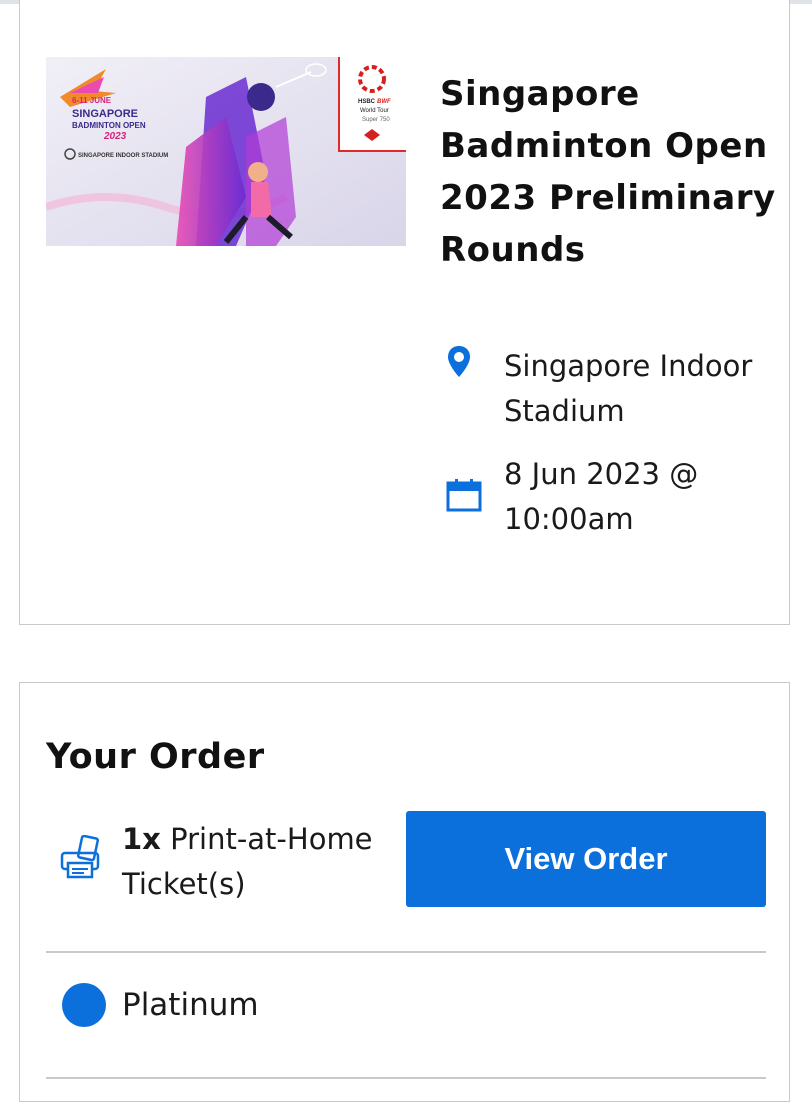 This screenshot has height=1102, width=812. What do you see at coordinates (267, 862) in the screenshot?
I see `ticket-description: 1x Print-at-Home Ticket(s)` at bounding box center [267, 862].